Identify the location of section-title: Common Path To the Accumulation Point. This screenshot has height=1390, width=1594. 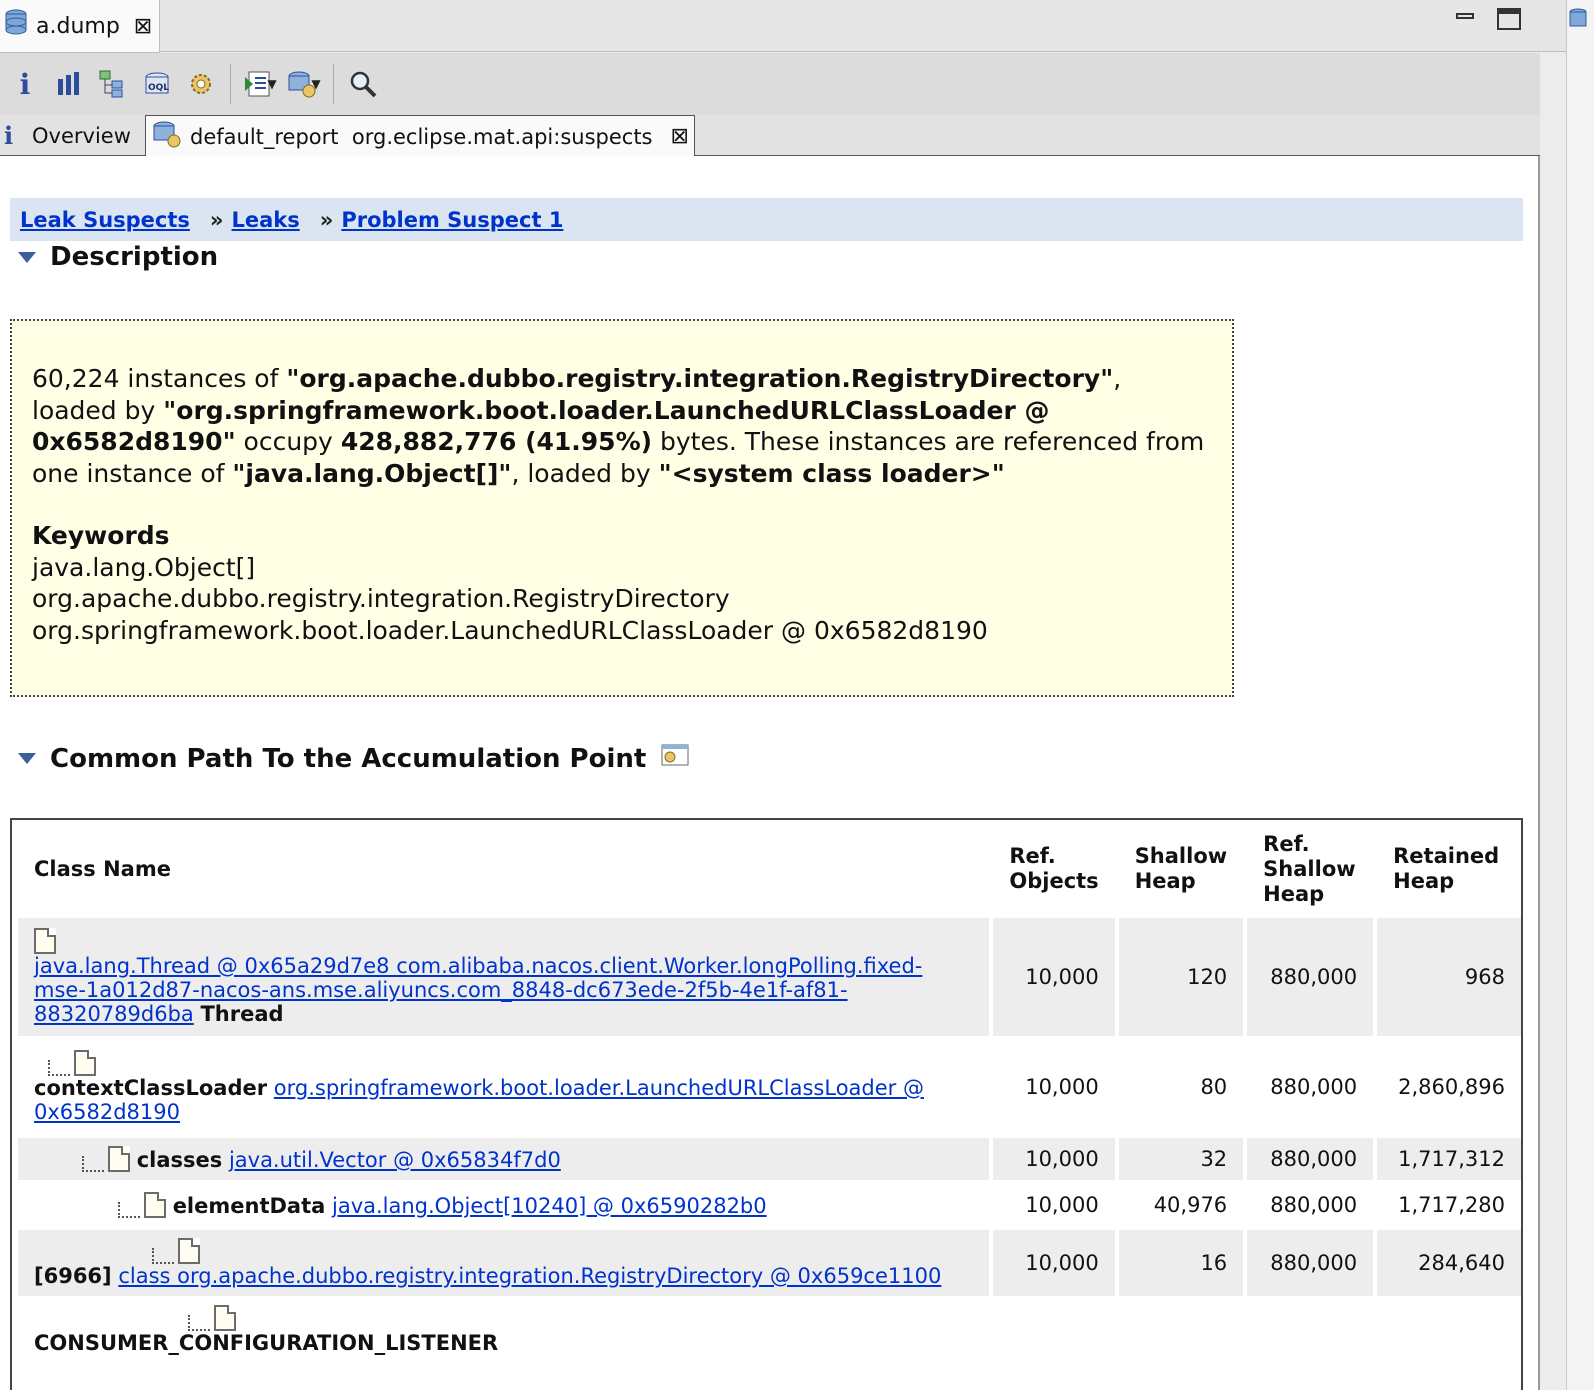
(348, 758).